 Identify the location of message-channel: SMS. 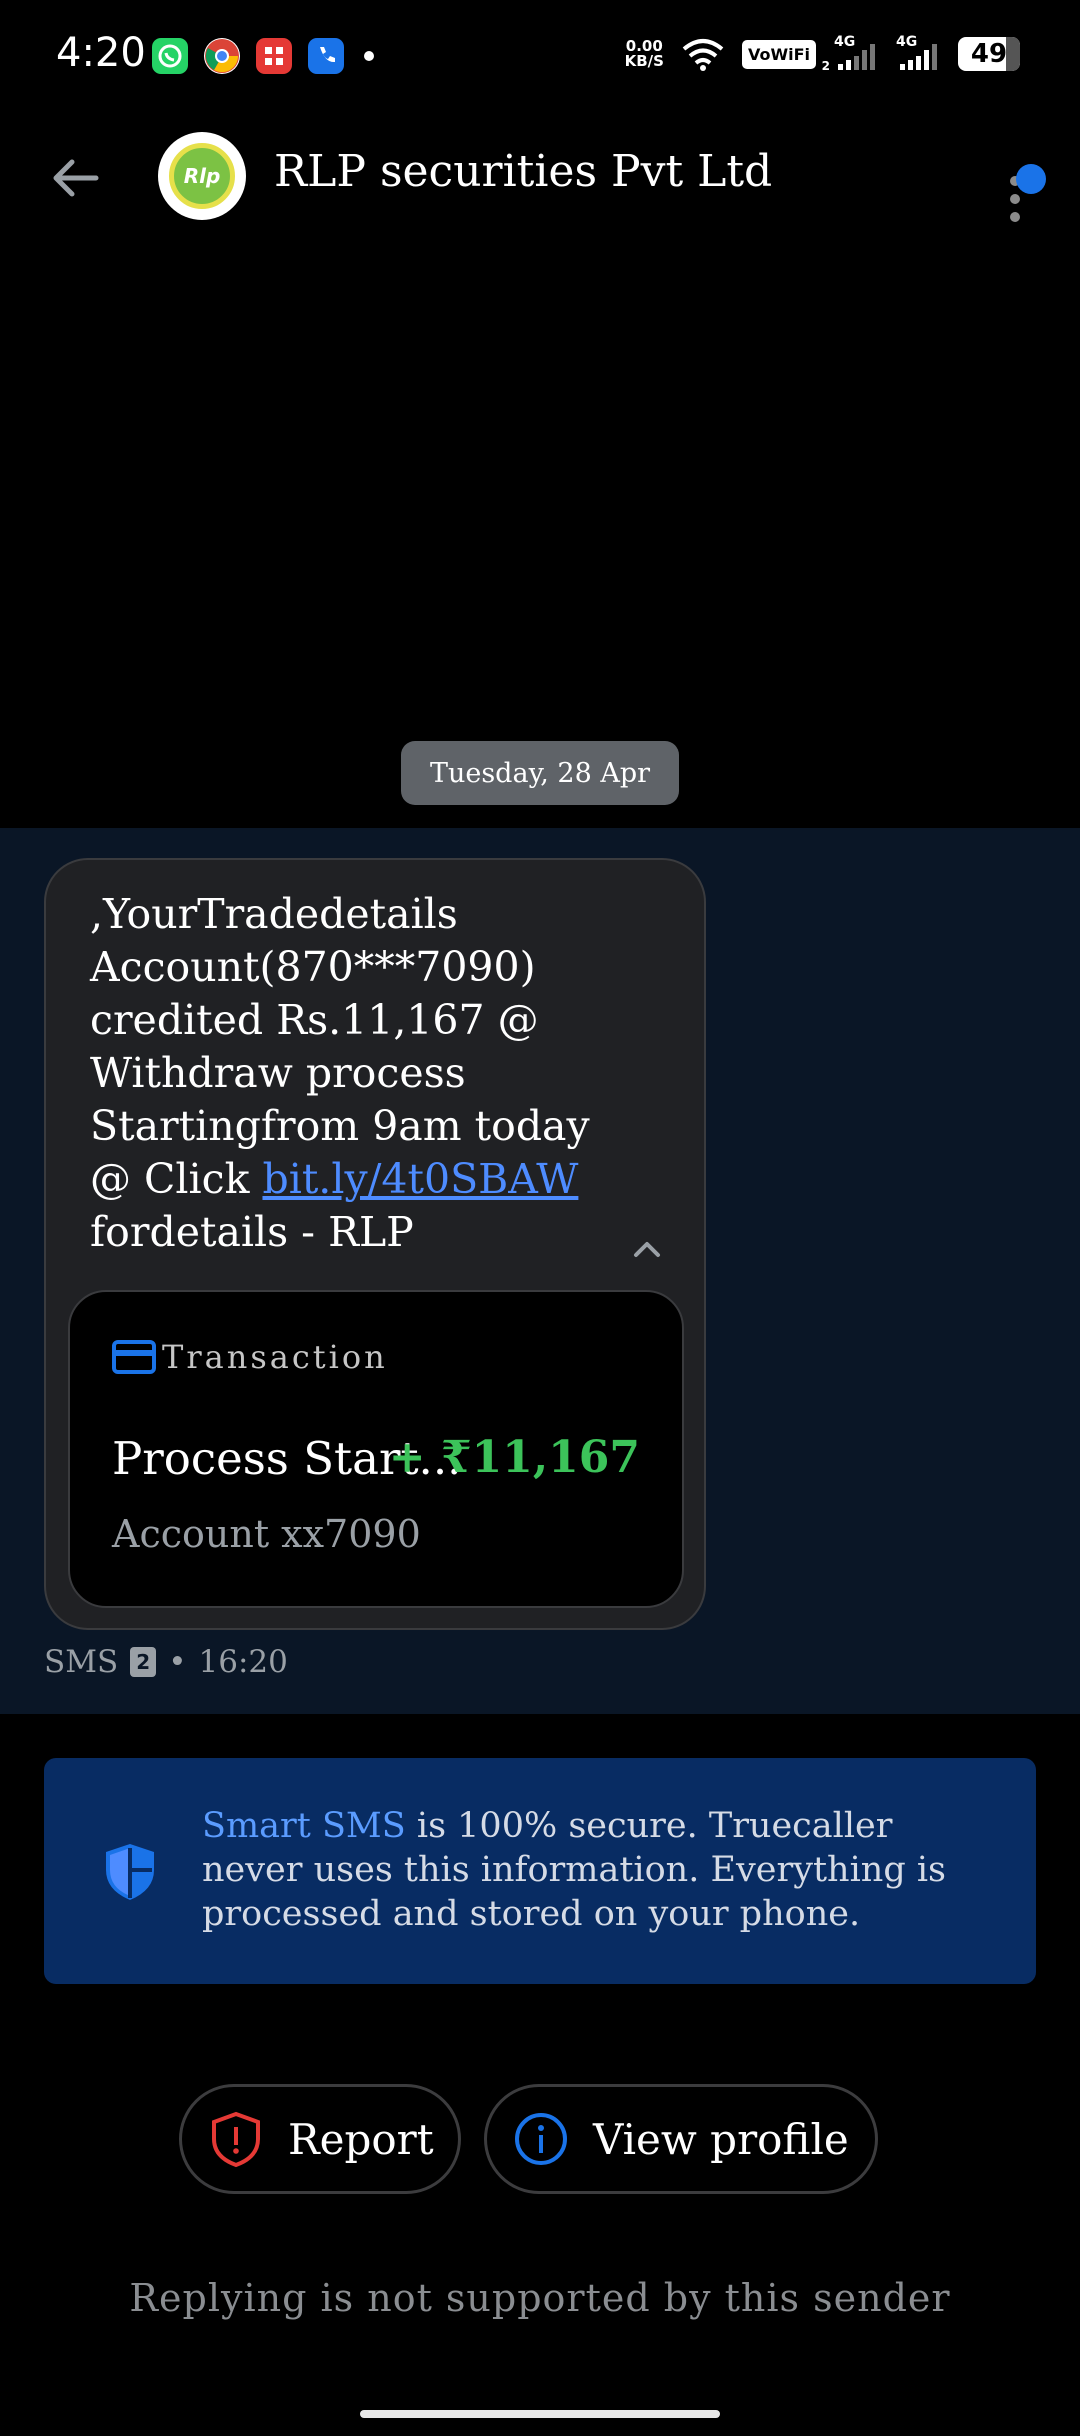
(81, 1662).